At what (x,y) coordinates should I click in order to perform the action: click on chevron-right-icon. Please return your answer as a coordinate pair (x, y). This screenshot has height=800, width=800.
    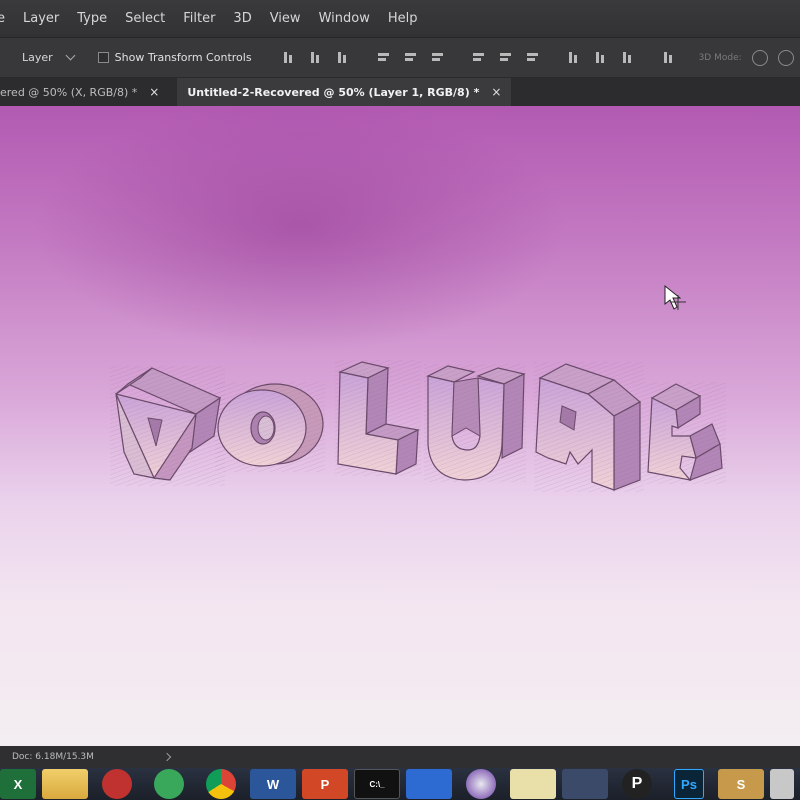
    Looking at the image, I should click on (167, 757).